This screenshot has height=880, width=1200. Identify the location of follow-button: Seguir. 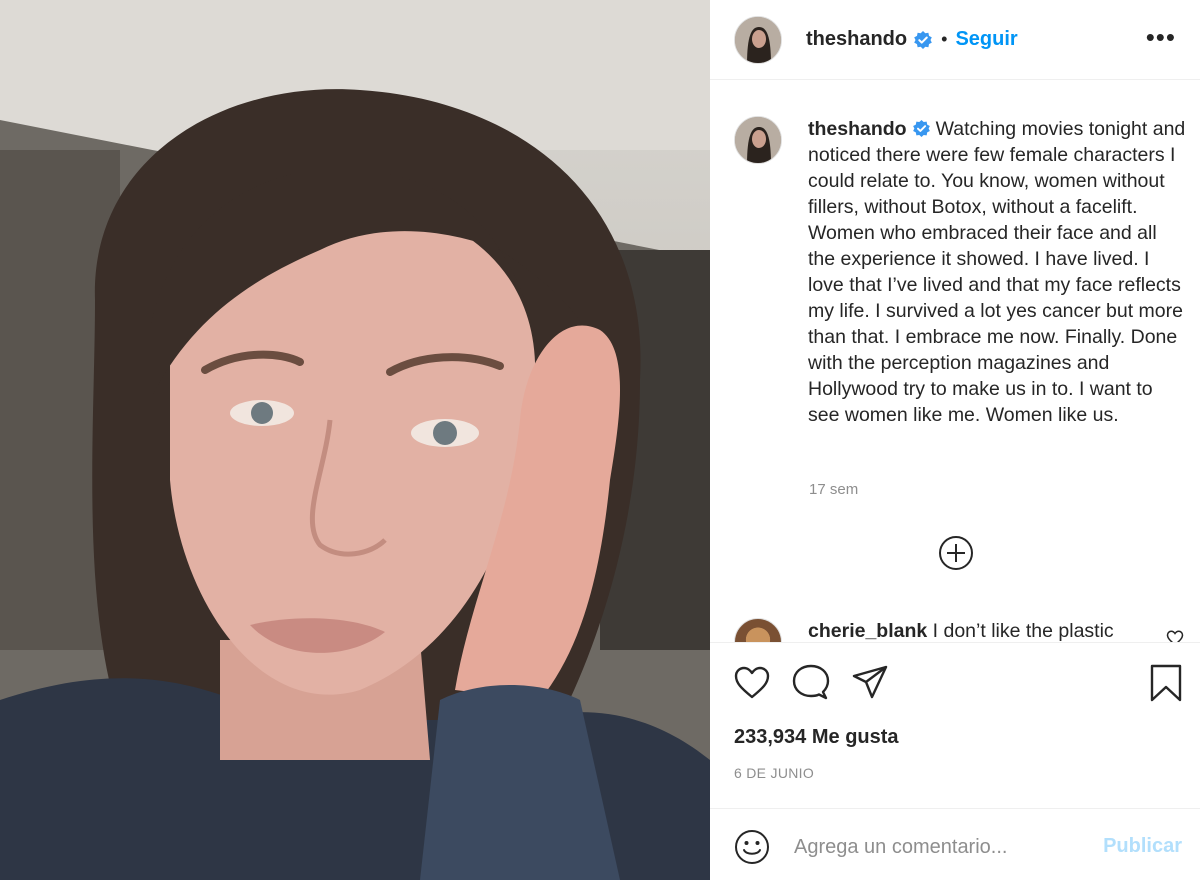
(986, 39).